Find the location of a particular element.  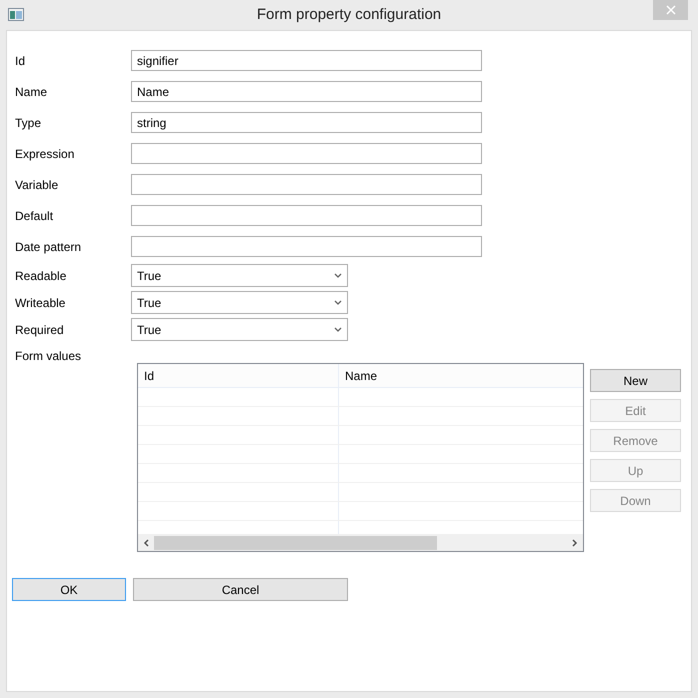

text-field: signifier is located at coordinates (306, 60).